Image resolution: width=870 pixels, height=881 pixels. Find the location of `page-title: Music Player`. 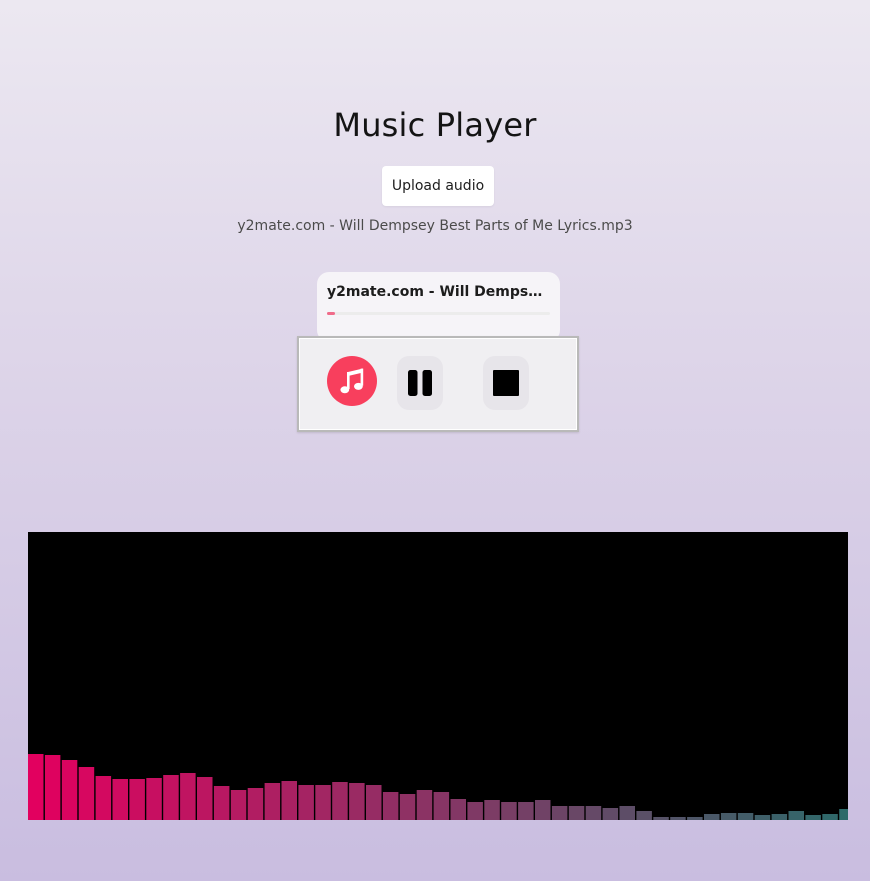

page-title: Music Player is located at coordinates (435, 125).